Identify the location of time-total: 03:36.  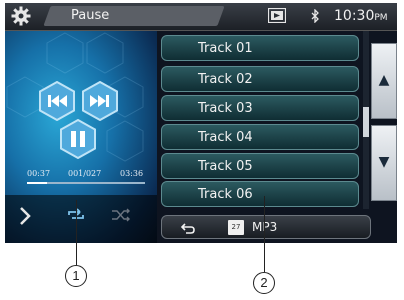
(132, 173).